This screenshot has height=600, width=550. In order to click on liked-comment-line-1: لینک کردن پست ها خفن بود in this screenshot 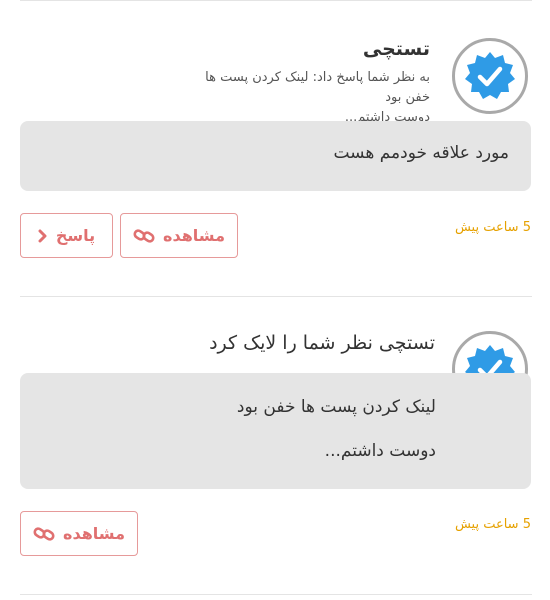, I will do `click(336, 407)`.